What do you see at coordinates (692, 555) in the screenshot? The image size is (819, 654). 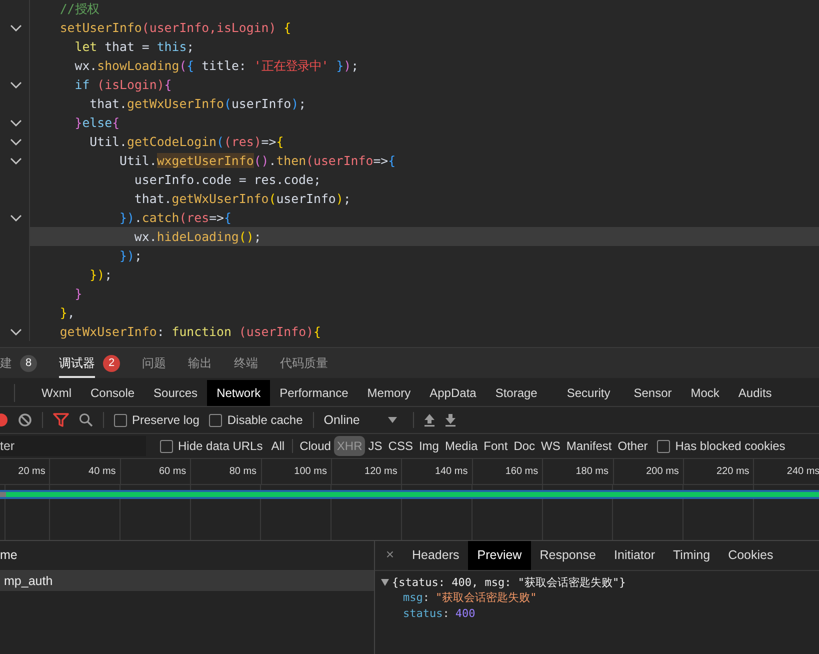 I see `details-tab: Timing` at bounding box center [692, 555].